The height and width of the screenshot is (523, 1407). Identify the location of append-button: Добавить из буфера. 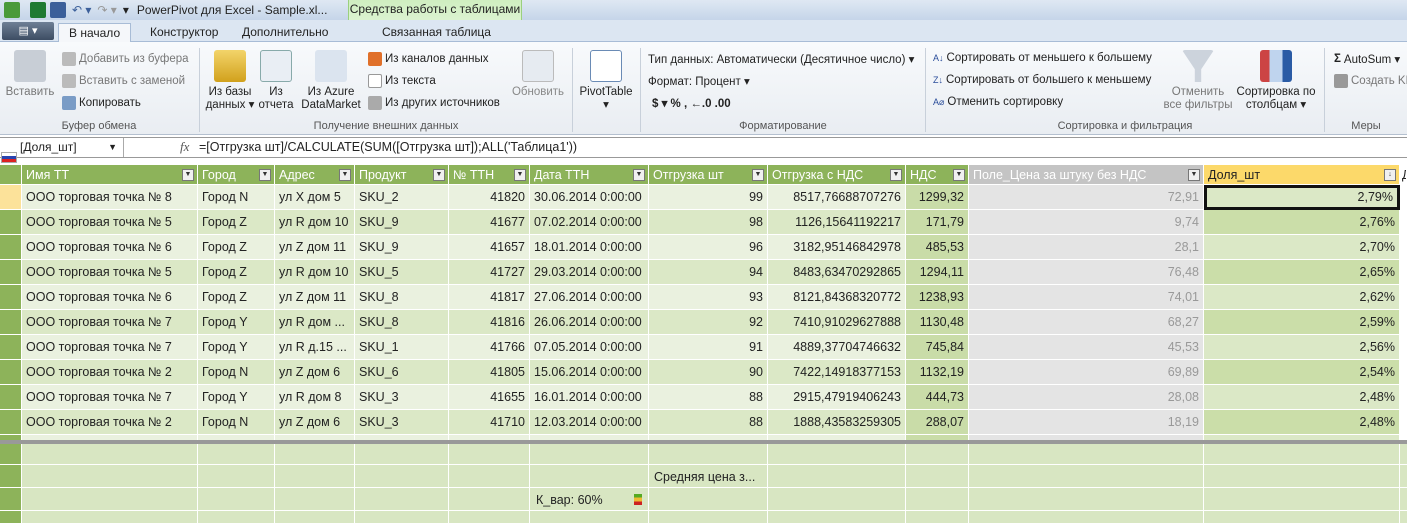
(125, 59).